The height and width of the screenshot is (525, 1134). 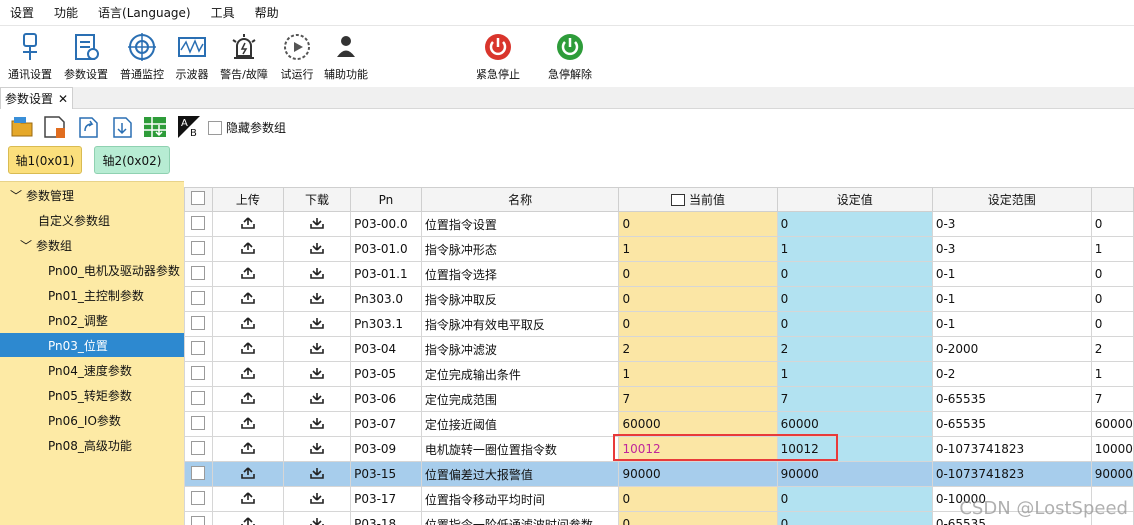 What do you see at coordinates (155, 127) in the screenshot?
I see `grid-import-icon` at bounding box center [155, 127].